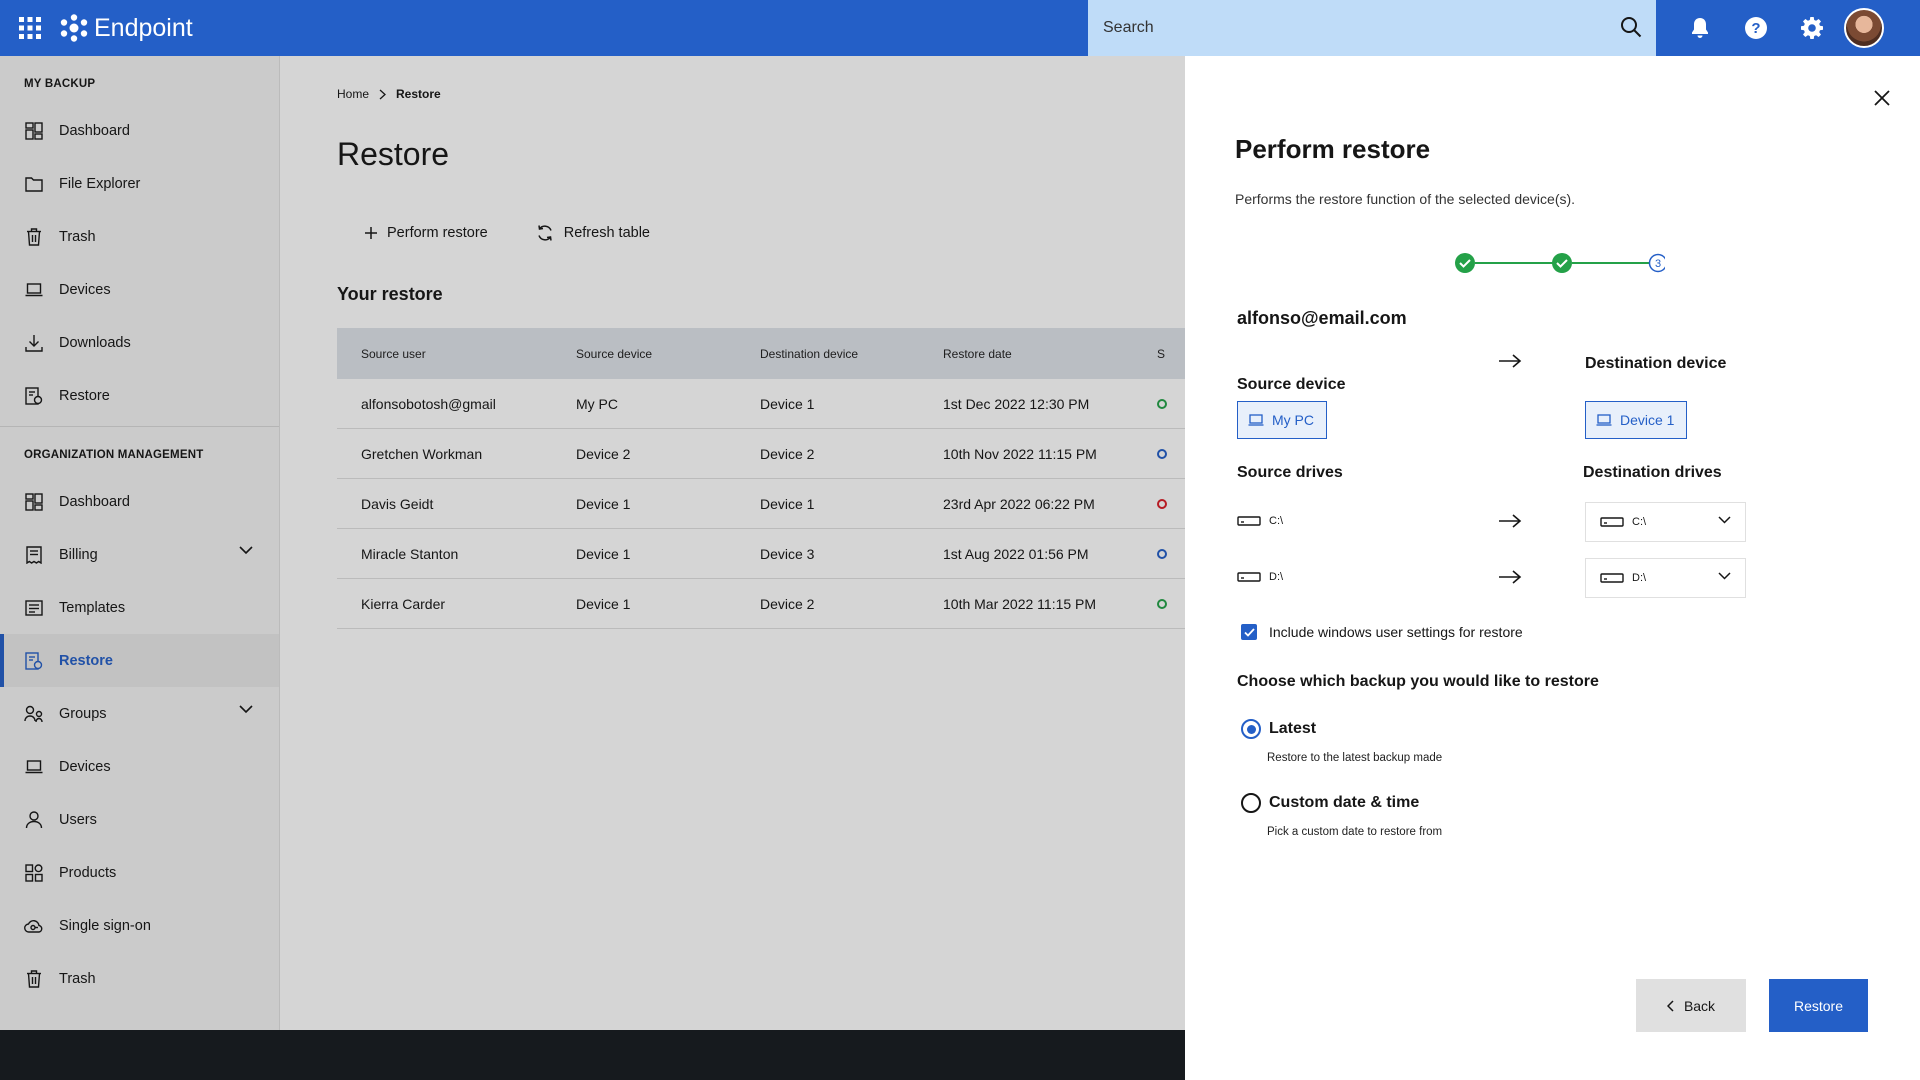 The image size is (1920, 1080). What do you see at coordinates (1864, 28) in the screenshot?
I see `user-avatar` at bounding box center [1864, 28].